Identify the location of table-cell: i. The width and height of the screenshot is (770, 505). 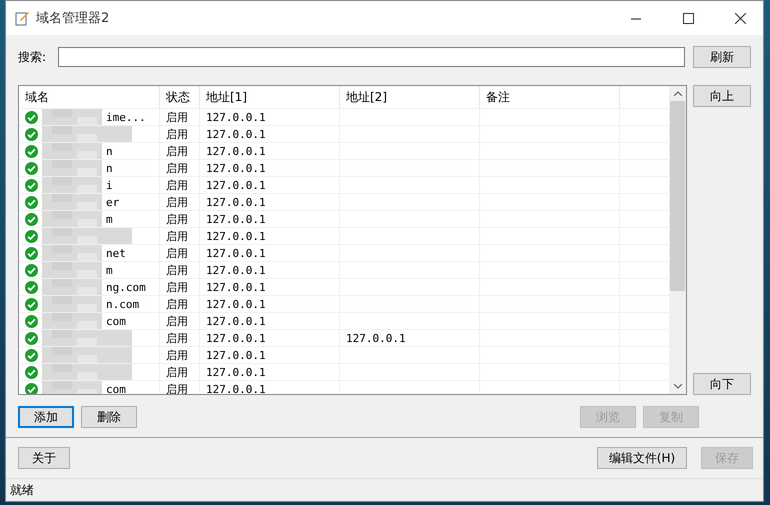
(89, 185).